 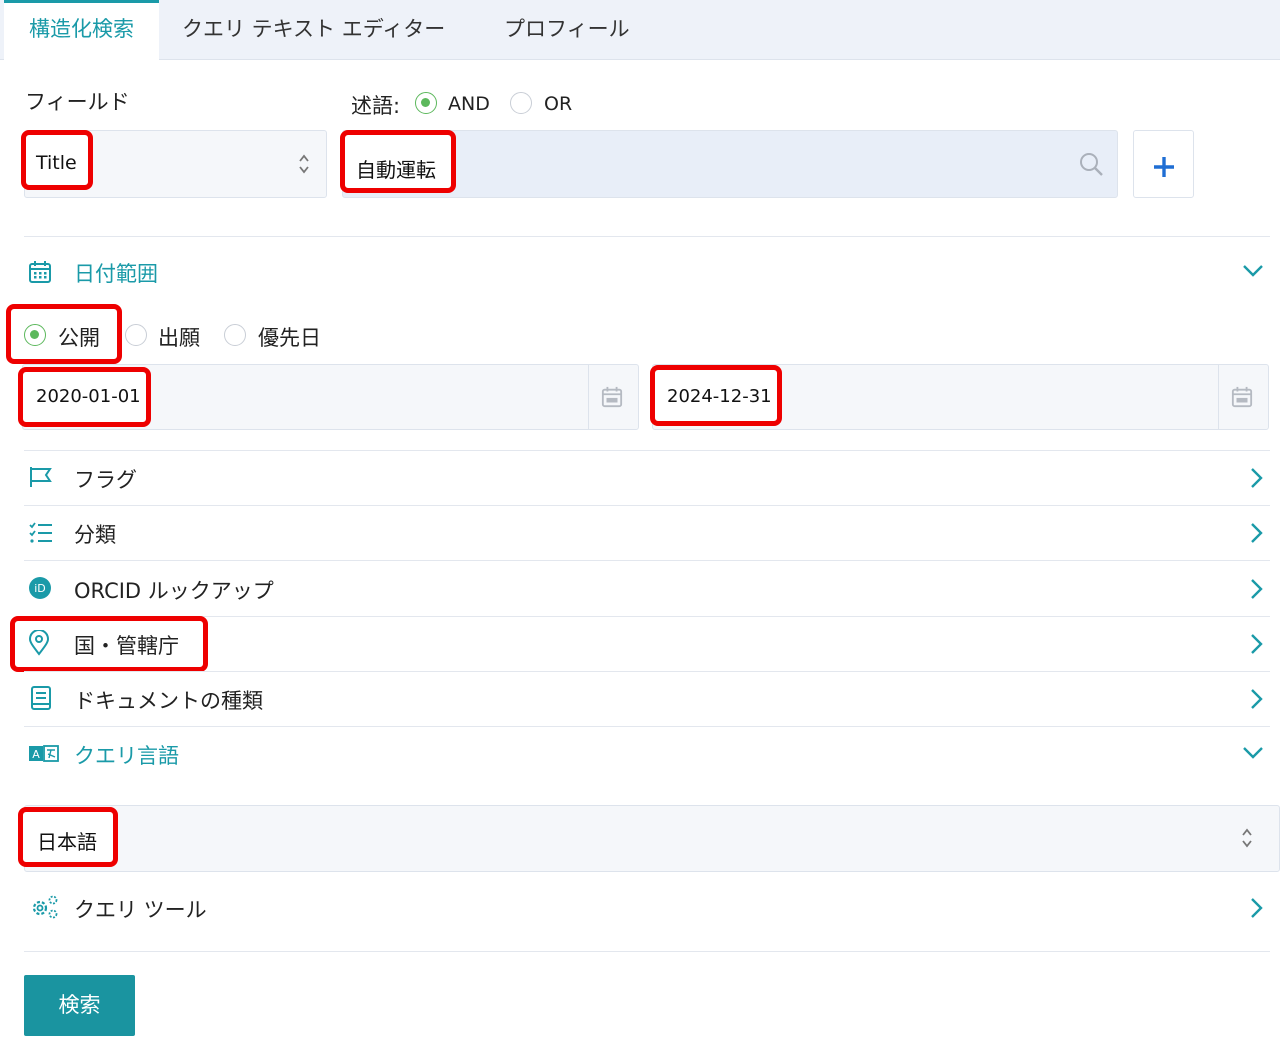 I want to click on svg-text: iD, so click(x=40, y=588).